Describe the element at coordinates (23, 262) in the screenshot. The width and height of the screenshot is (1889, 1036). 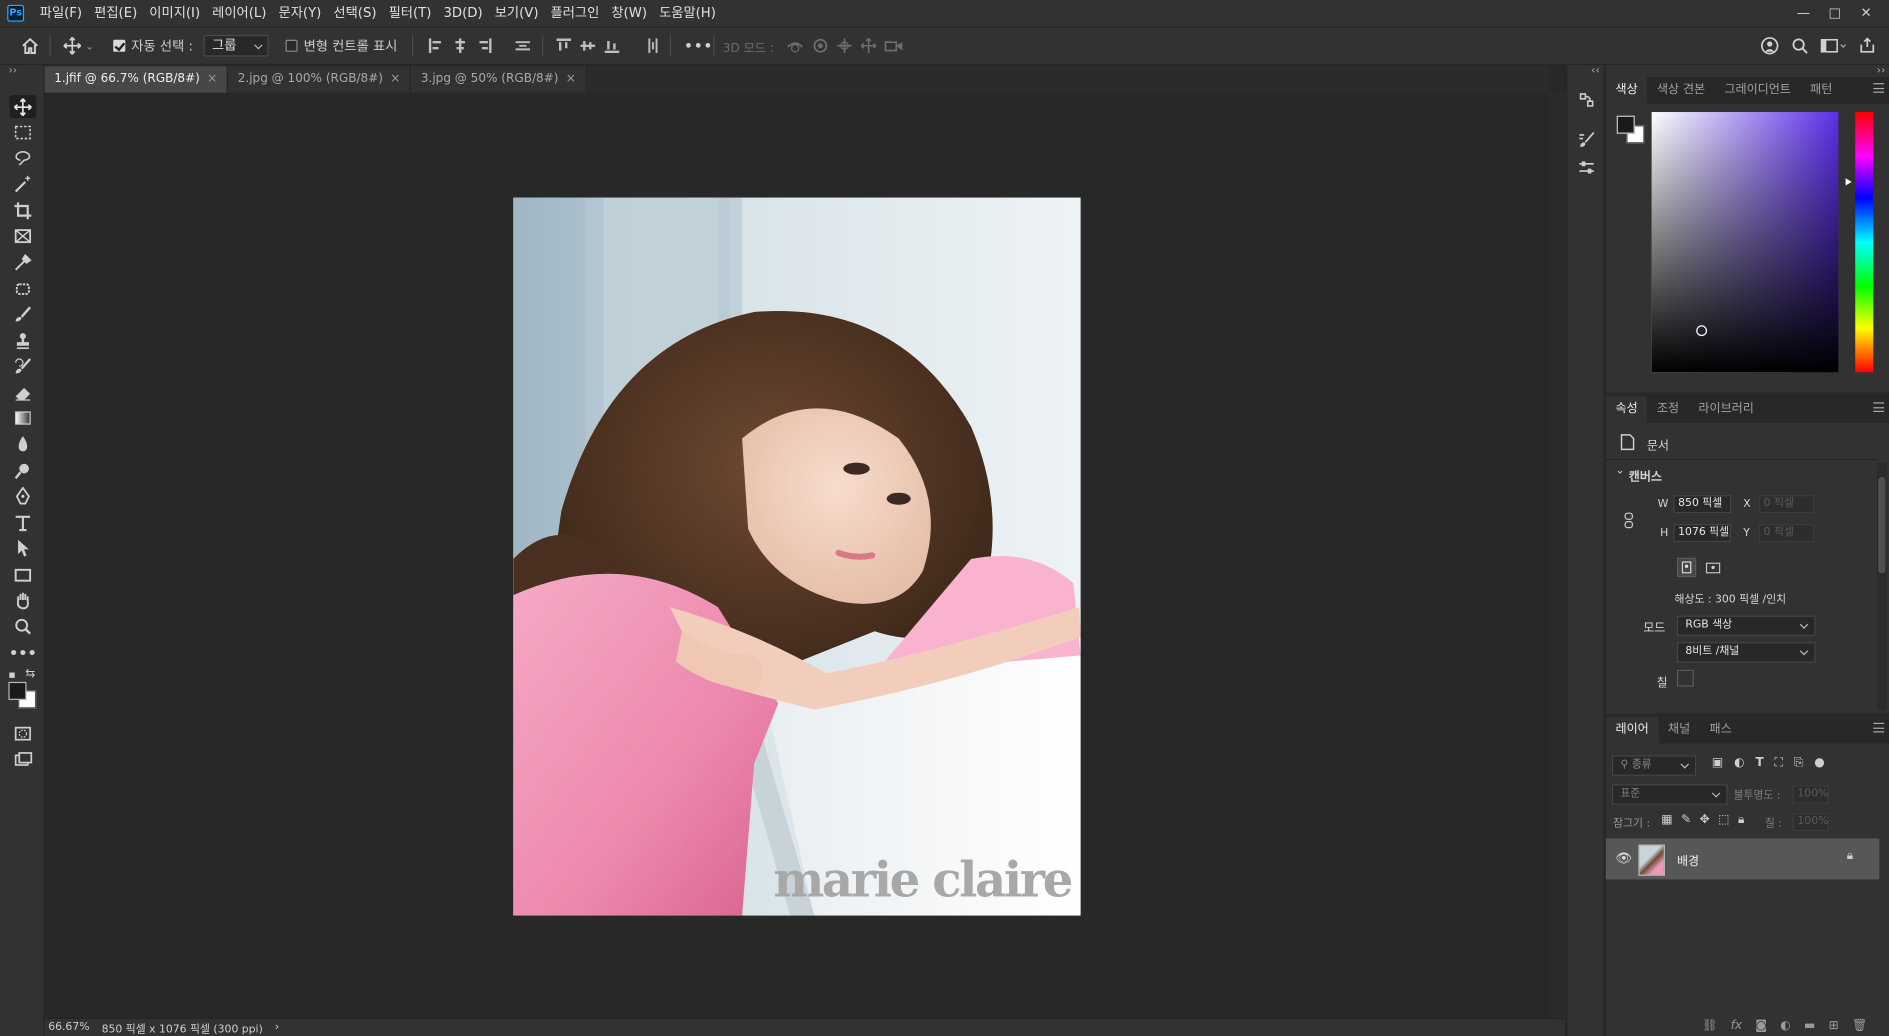
I see `eyedropper-tool-icon` at that location.